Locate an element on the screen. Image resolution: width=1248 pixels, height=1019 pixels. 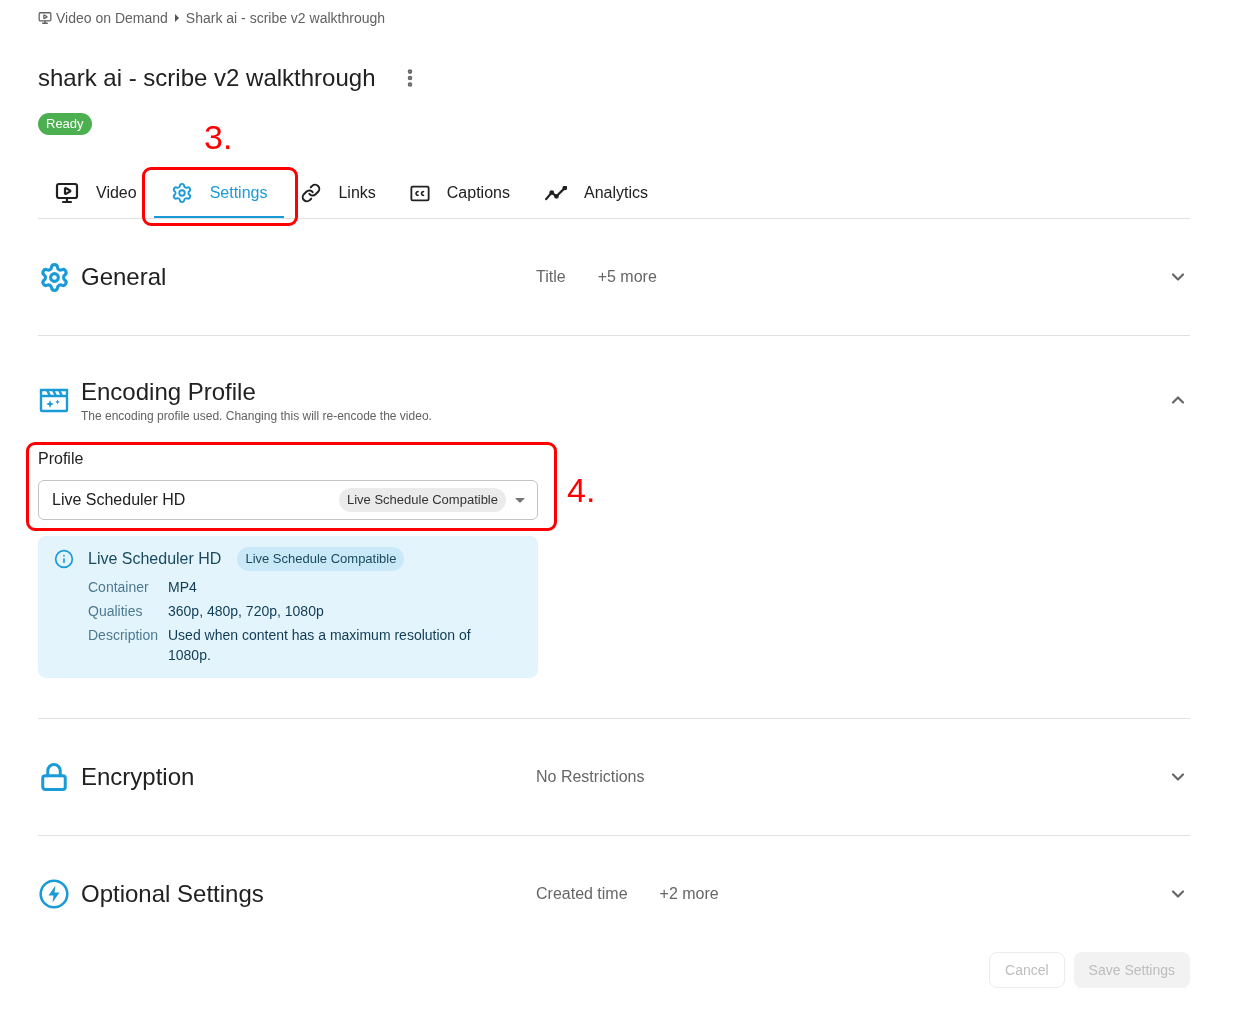
section-title: Encryption is located at coordinates (138, 777).